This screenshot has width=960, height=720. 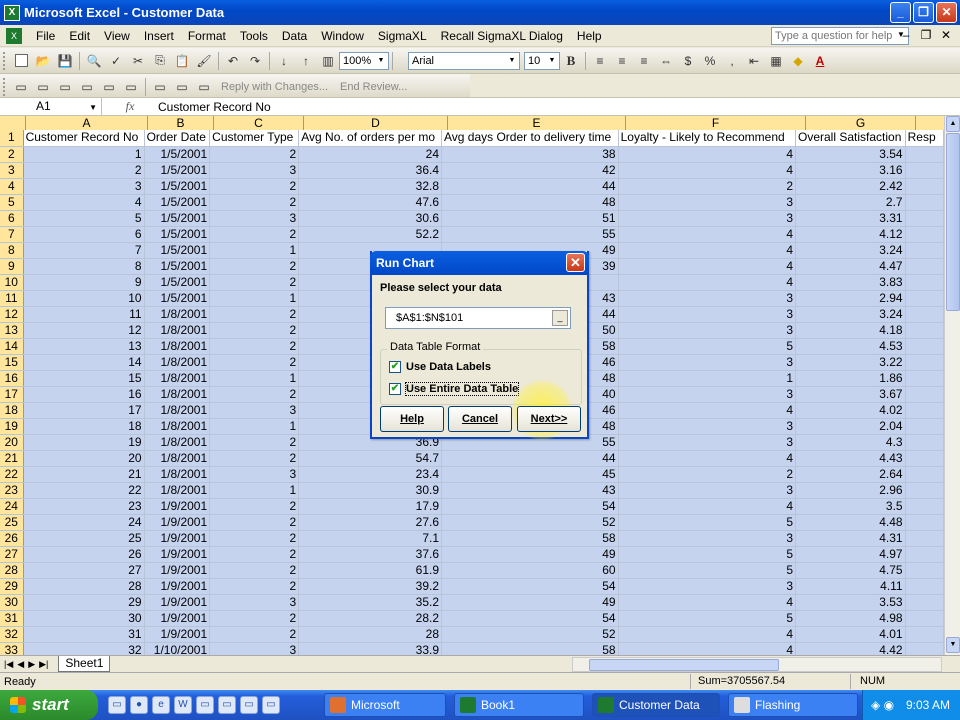 What do you see at coordinates (31, 664) in the screenshot?
I see `next-sheet-icon: ▶` at bounding box center [31, 664].